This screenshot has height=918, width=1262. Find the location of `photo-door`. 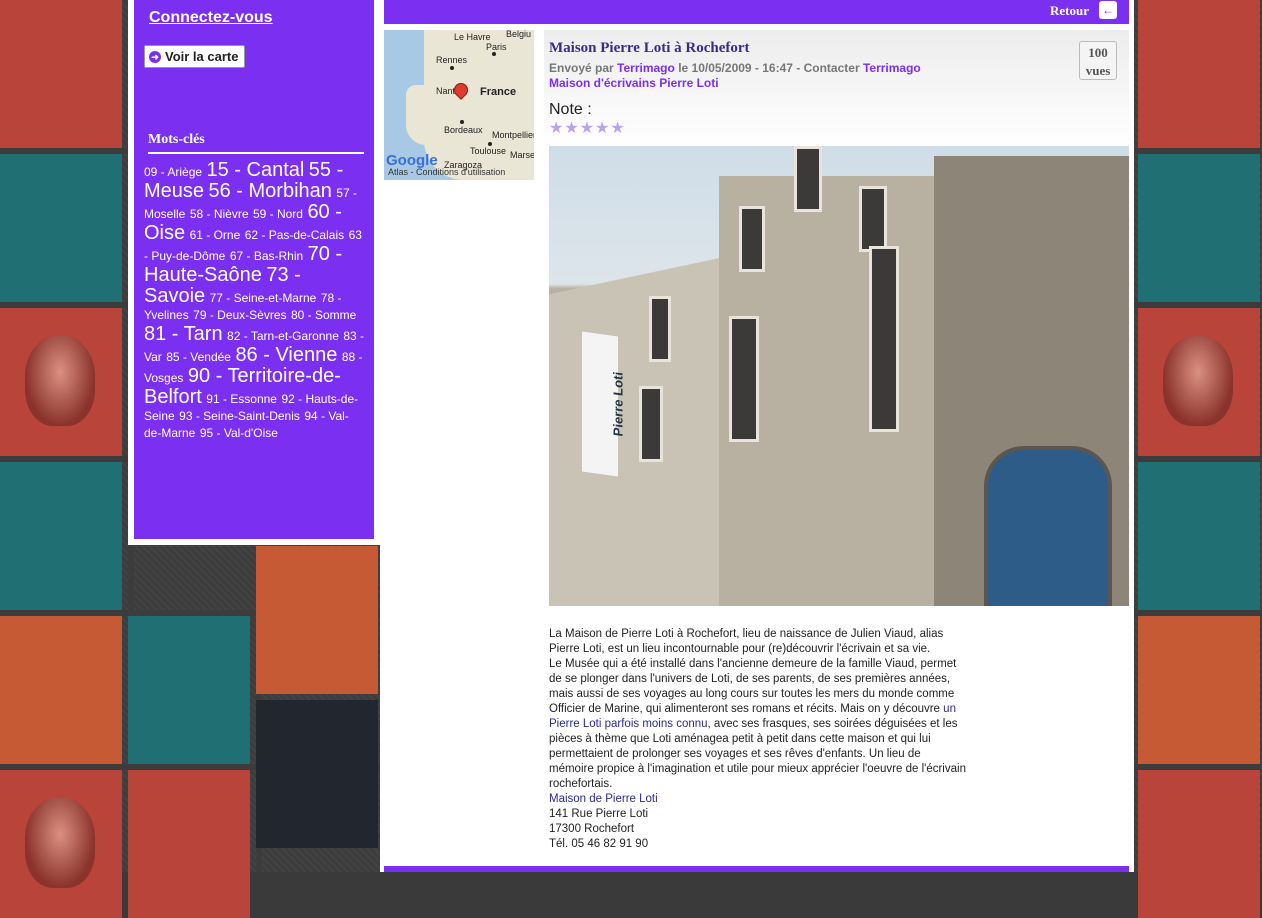

photo-door is located at coordinates (1048, 526).